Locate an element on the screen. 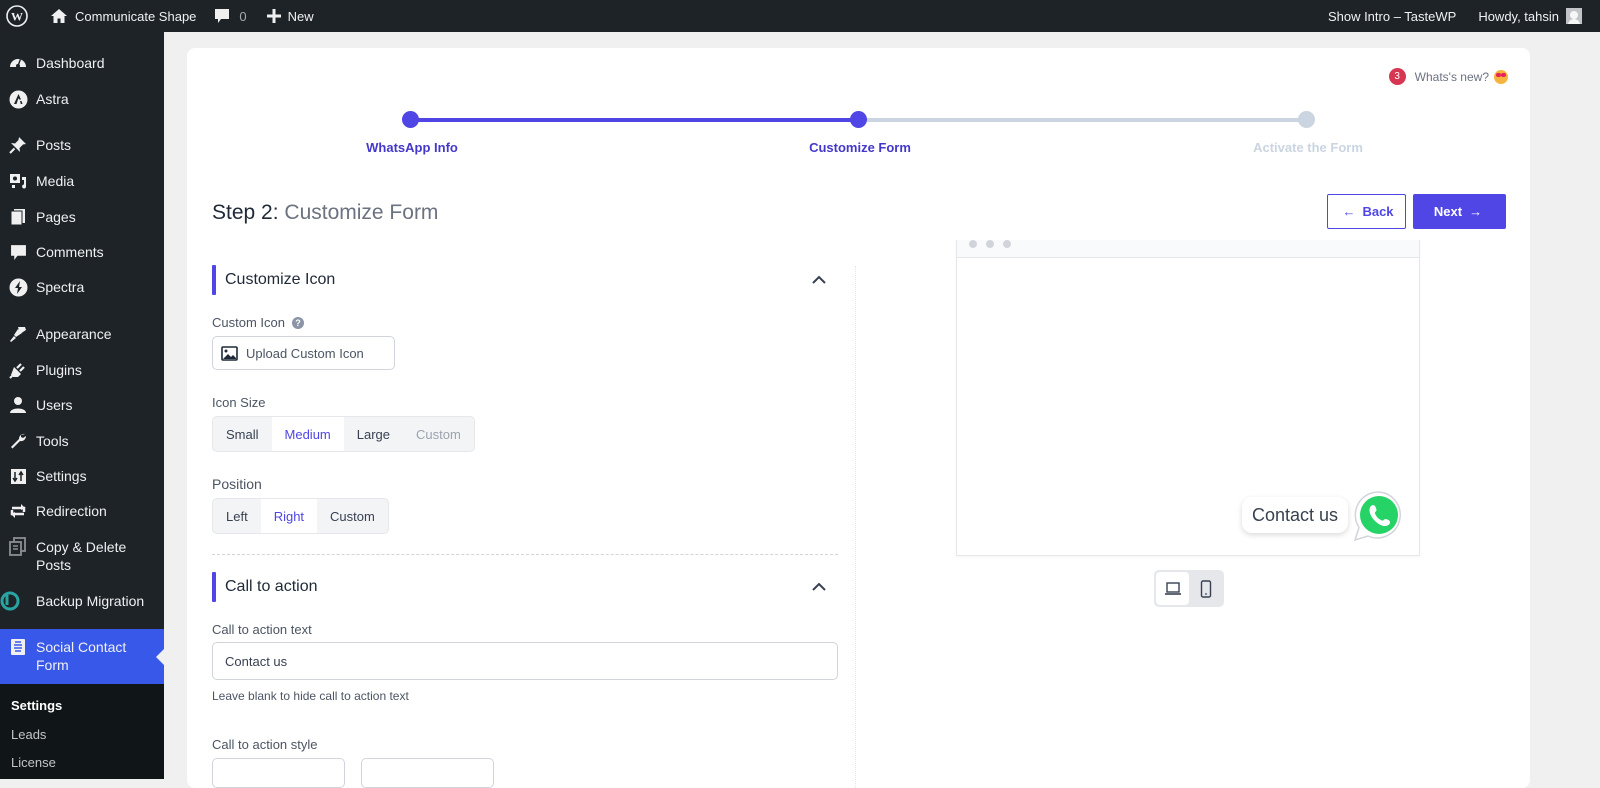 Image resolution: width=1600 pixels, height=788 pixels. wordpress-icon: W is located at coordinates (17, 16).